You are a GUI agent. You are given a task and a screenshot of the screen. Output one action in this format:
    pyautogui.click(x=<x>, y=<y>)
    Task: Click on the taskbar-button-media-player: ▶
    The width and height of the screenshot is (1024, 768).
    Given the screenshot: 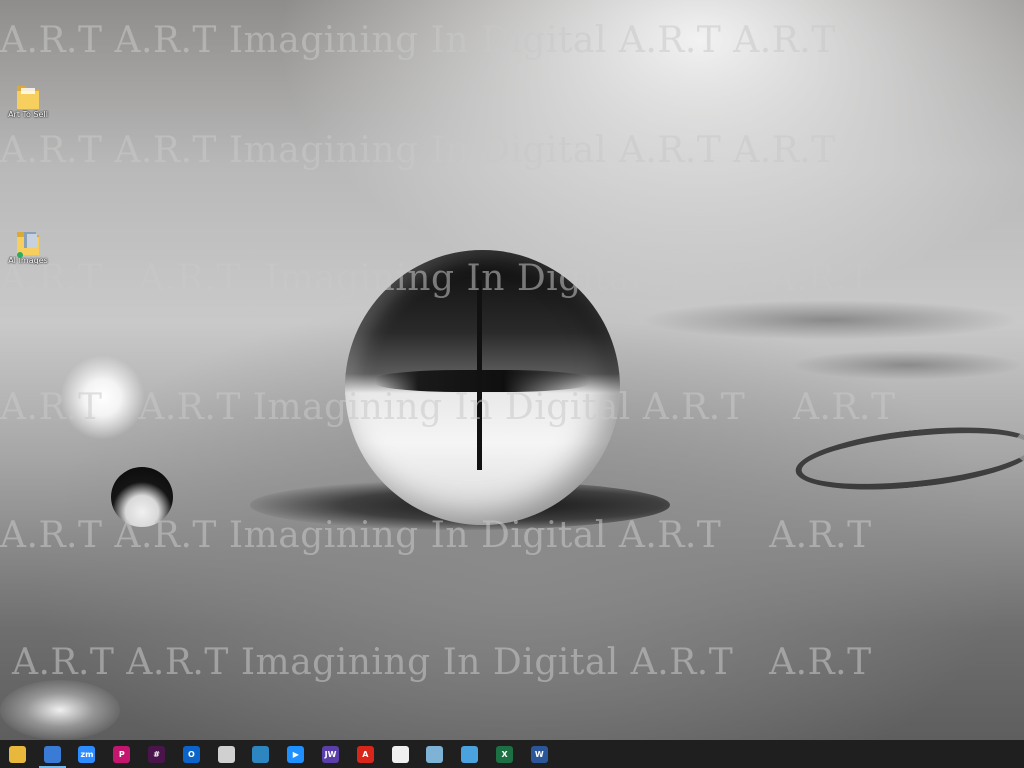 What is the action you would take?
    pyautogui.click(x=295, y=754)
    